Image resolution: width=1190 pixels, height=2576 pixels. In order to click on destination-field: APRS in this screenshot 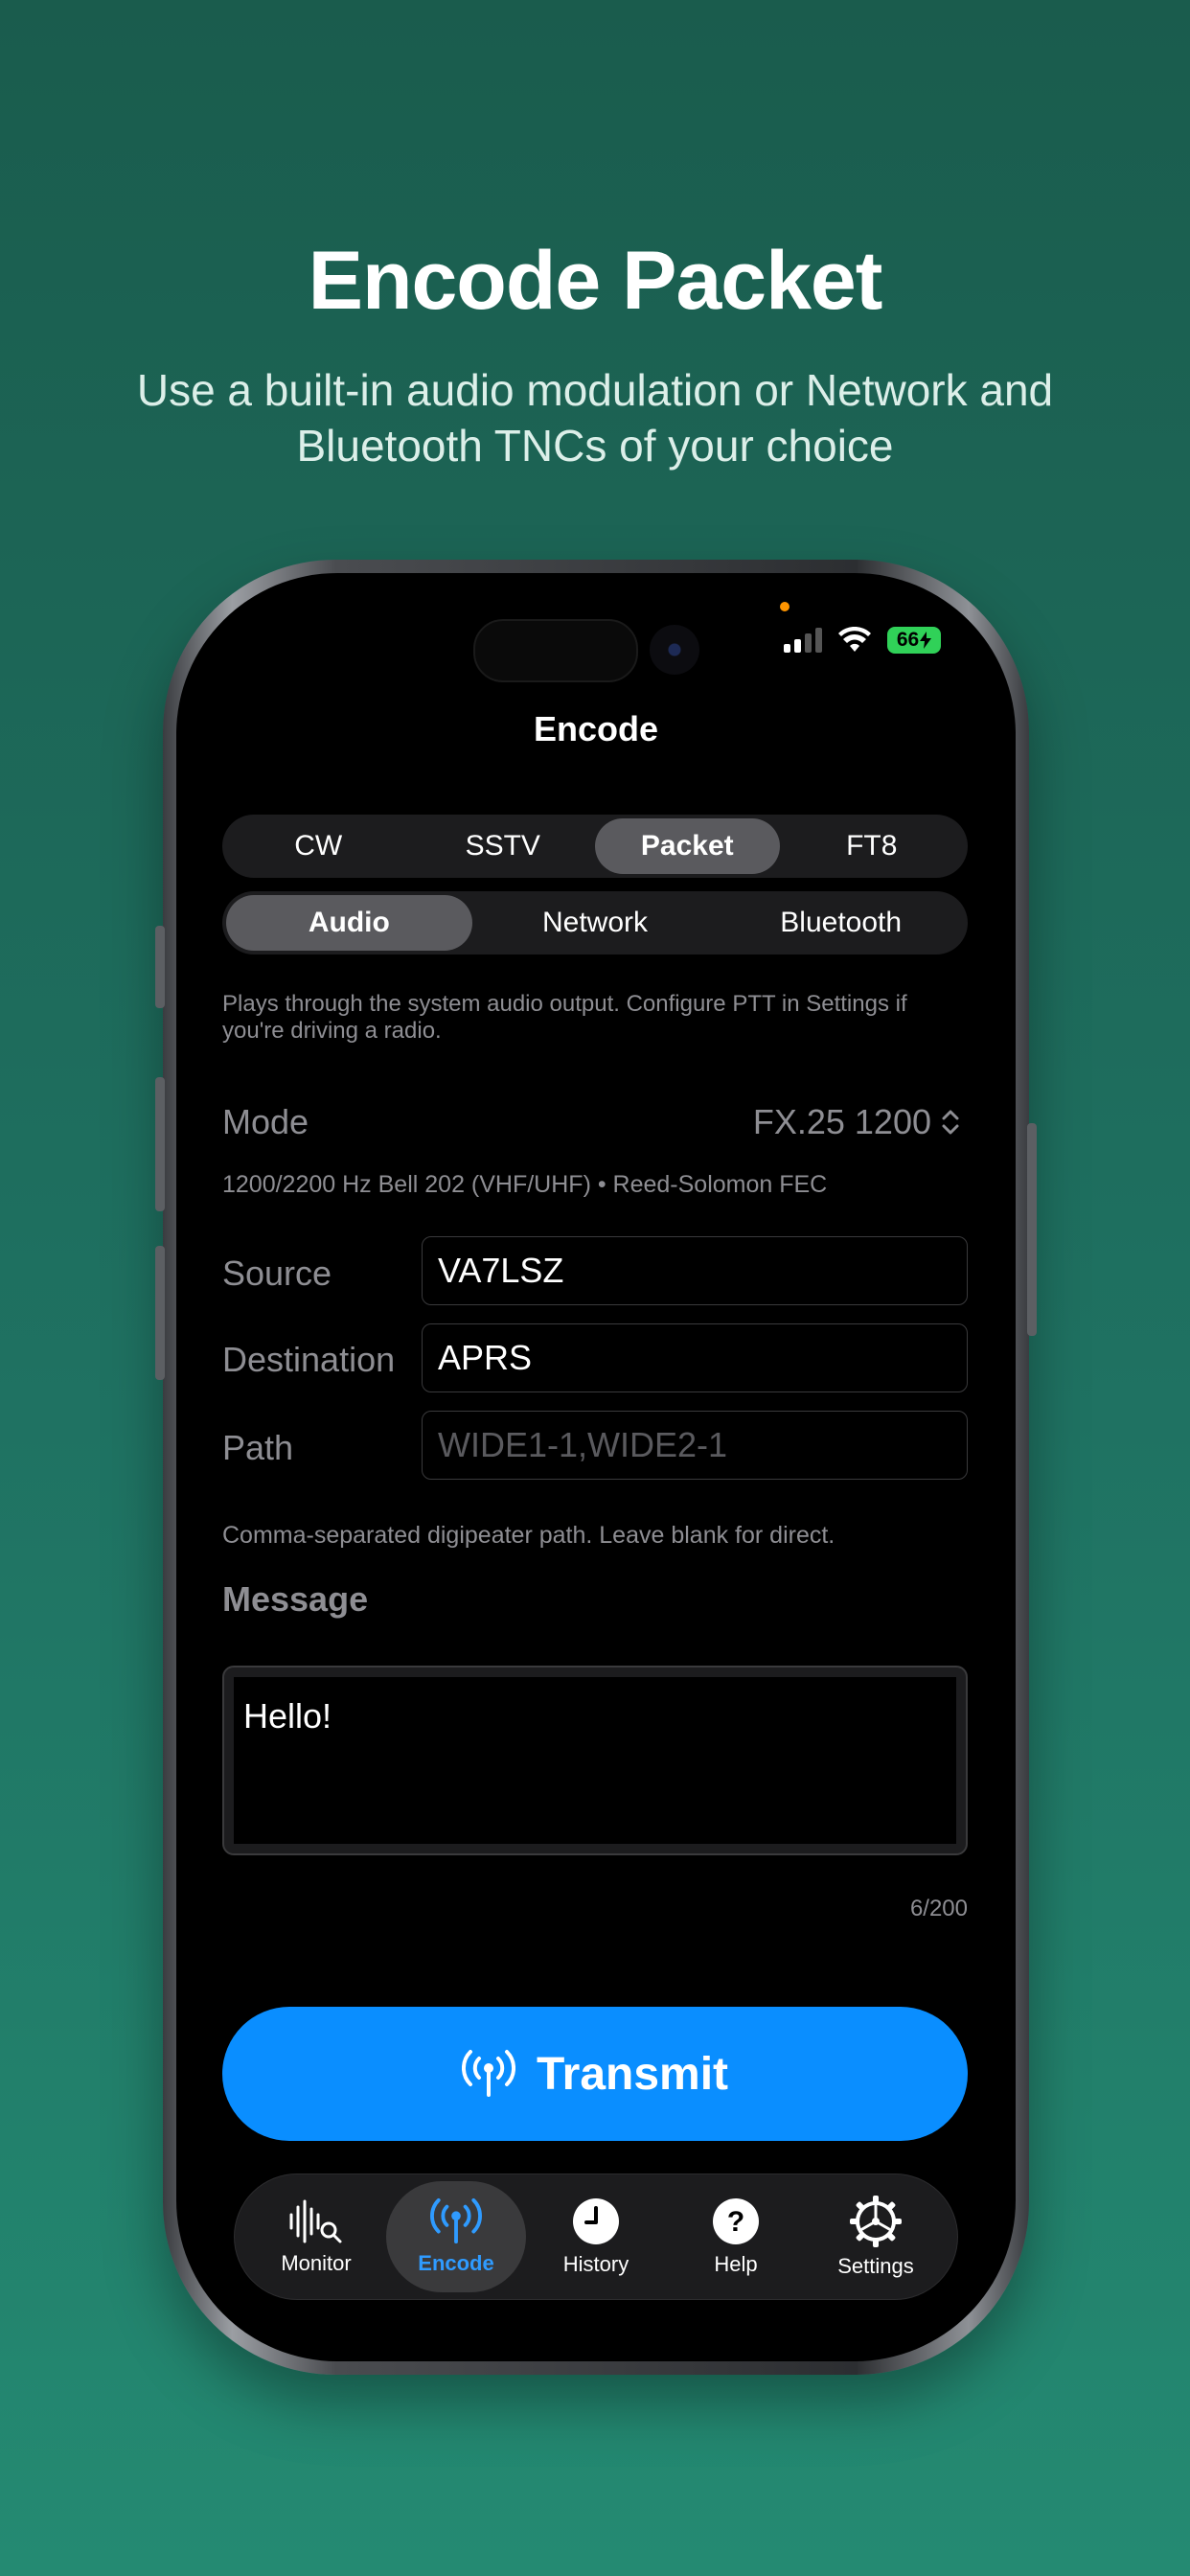, I will do `click(695, 1357)`.